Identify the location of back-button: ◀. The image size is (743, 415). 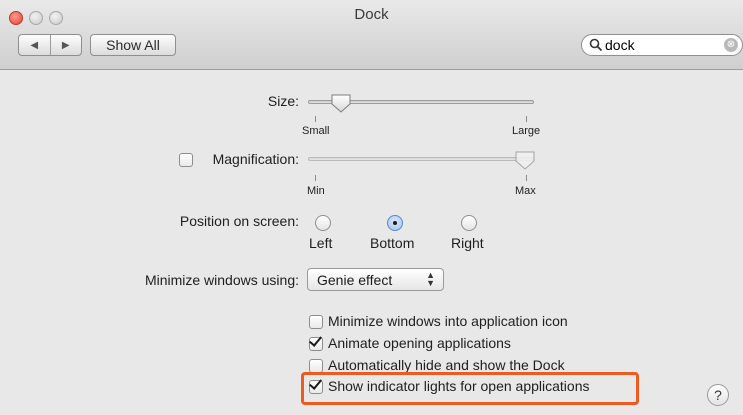
(34, 45).